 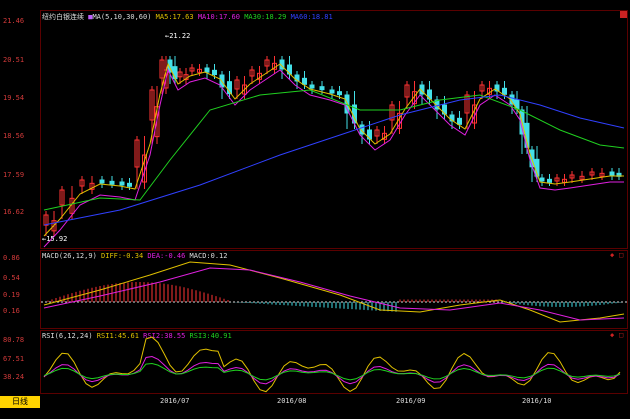 What do you see at coordinates (537, 401) in the screenshot?
I see `x-tick: 2016/10` at bounding box center [537, 401].